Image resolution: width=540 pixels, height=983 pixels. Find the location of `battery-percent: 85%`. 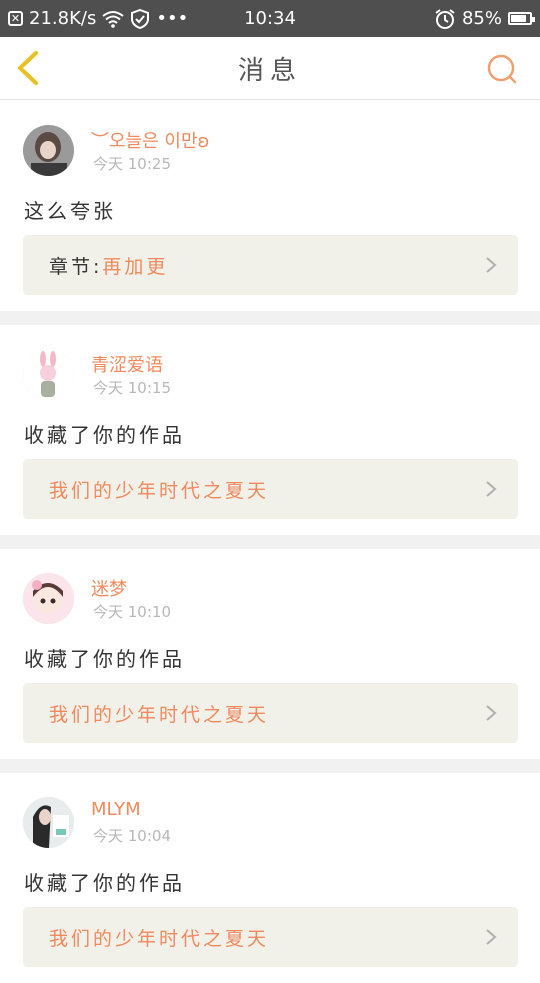

battery-percent: 85% is located at coordinates (481, 18).